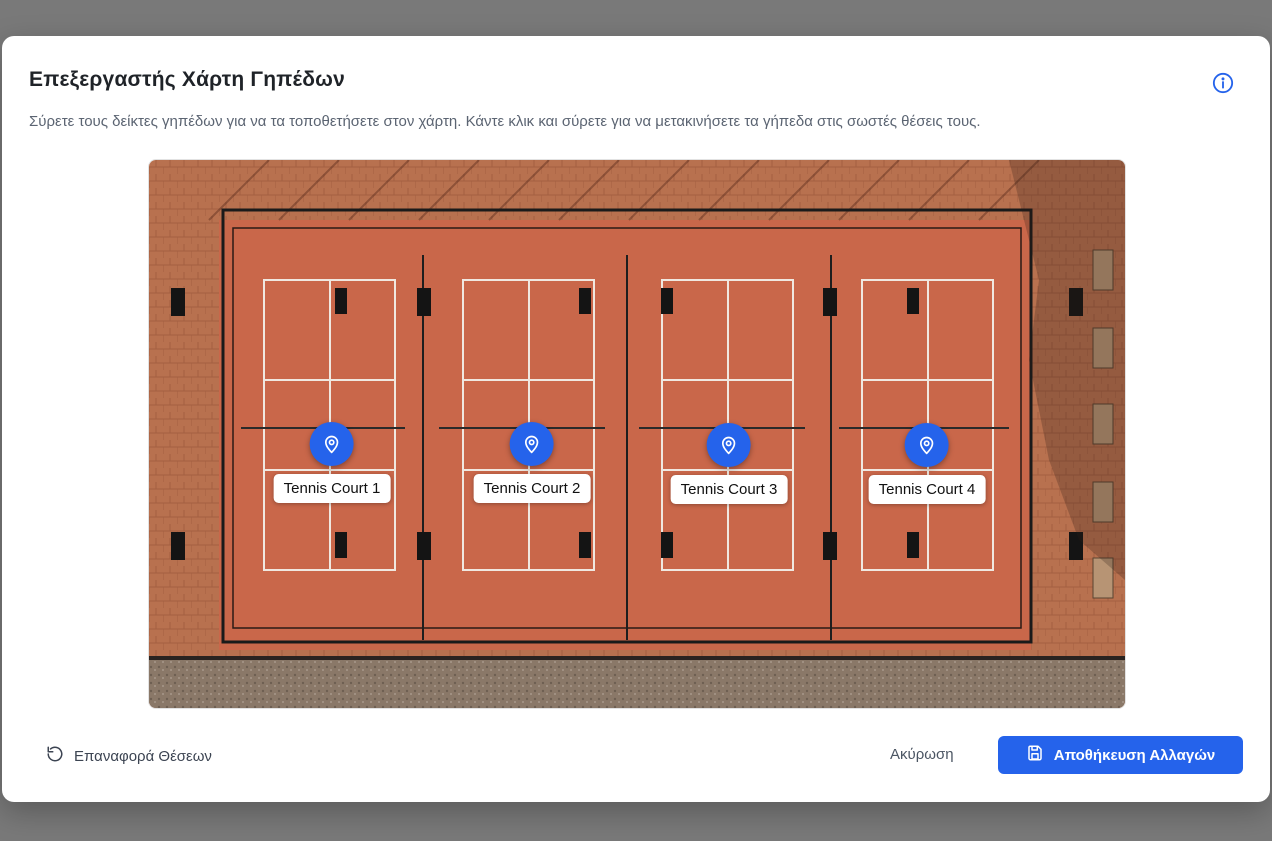 This screenshot has width=1272, height=841. I want to click on reset-positions-button: Επαναφορά Θέσεων, so click(129, 756).